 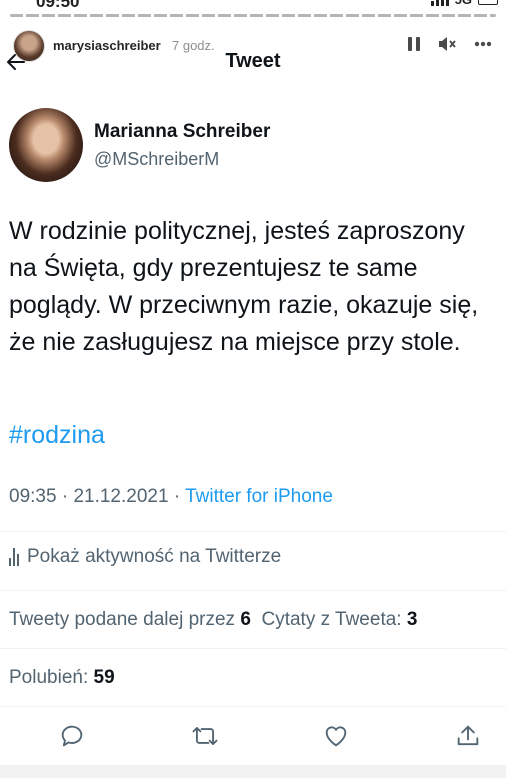 What do you see at coordinates (488, 2) in the screenshot?
I see `battery-icon` at bounding box center [488, 2].